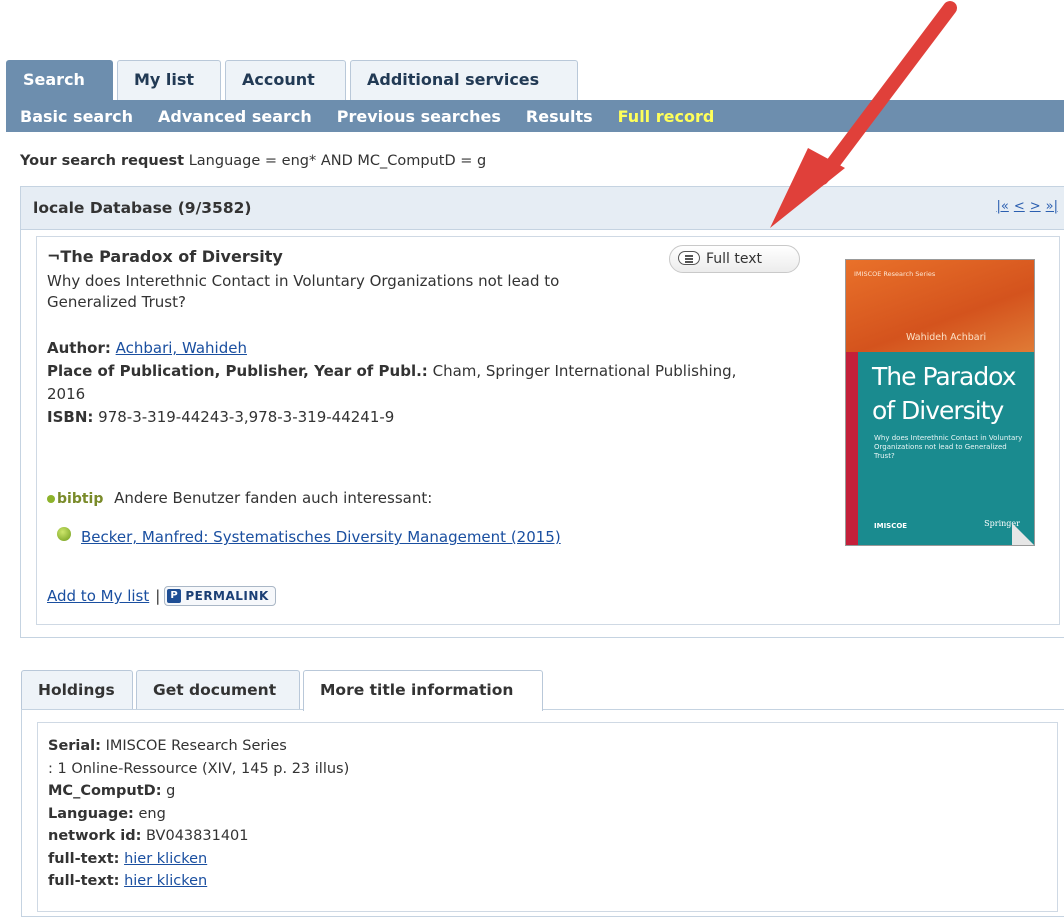 This screenshot has width=1064, height=917. I want to click on info-row-full-text-1: full-text: hier klicken, so click(128, 858).